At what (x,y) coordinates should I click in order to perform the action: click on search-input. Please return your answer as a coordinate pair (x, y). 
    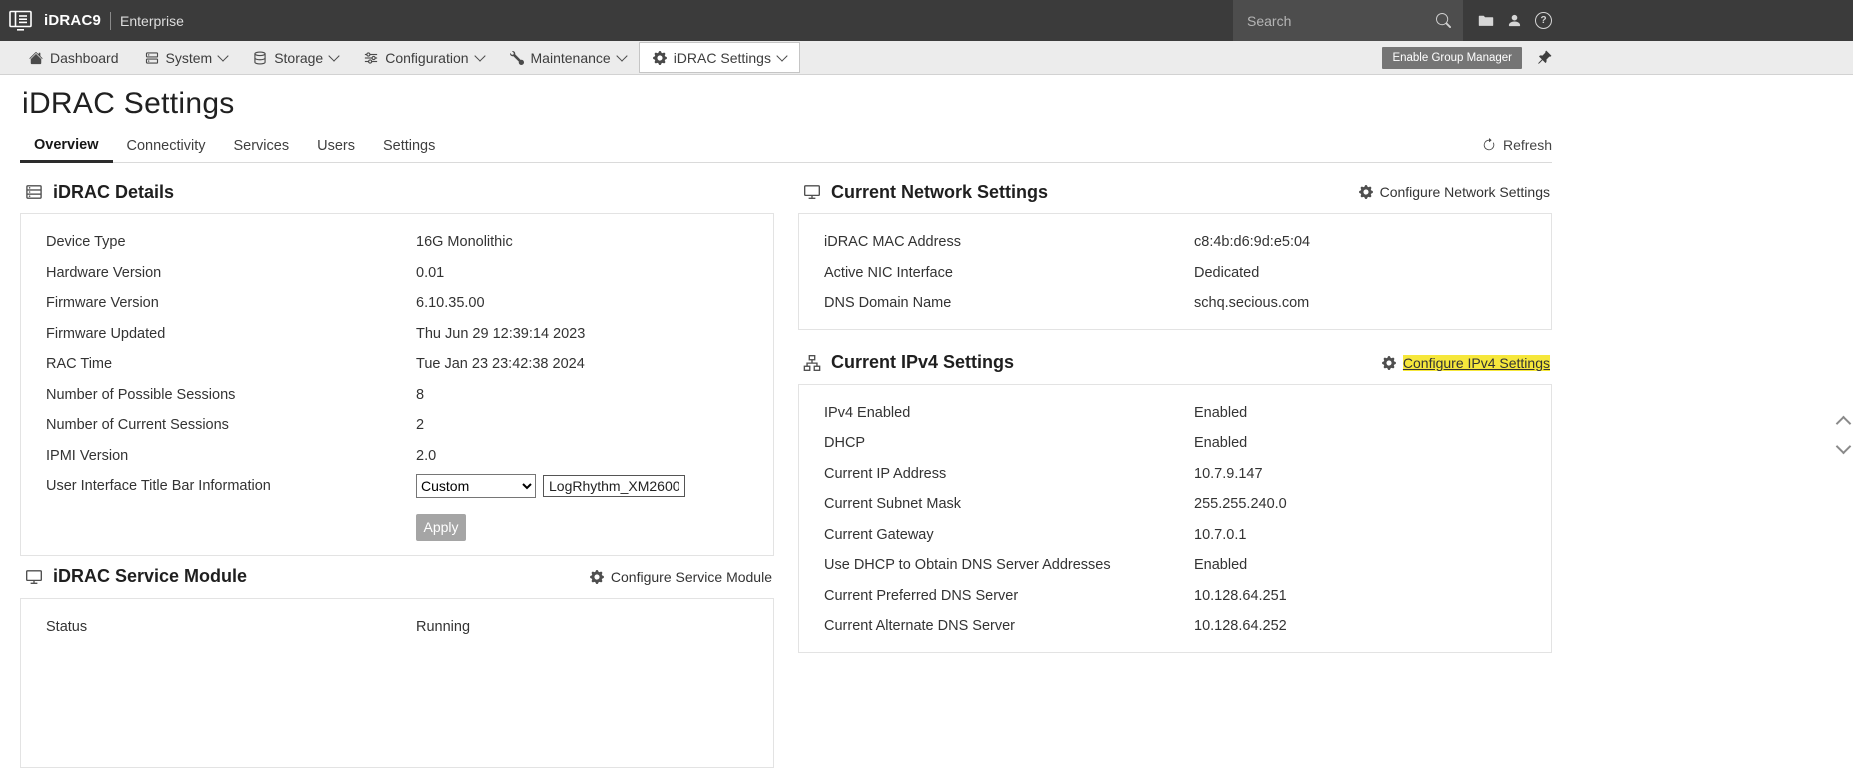
    Looking at the image, I should click on (1340, 20).